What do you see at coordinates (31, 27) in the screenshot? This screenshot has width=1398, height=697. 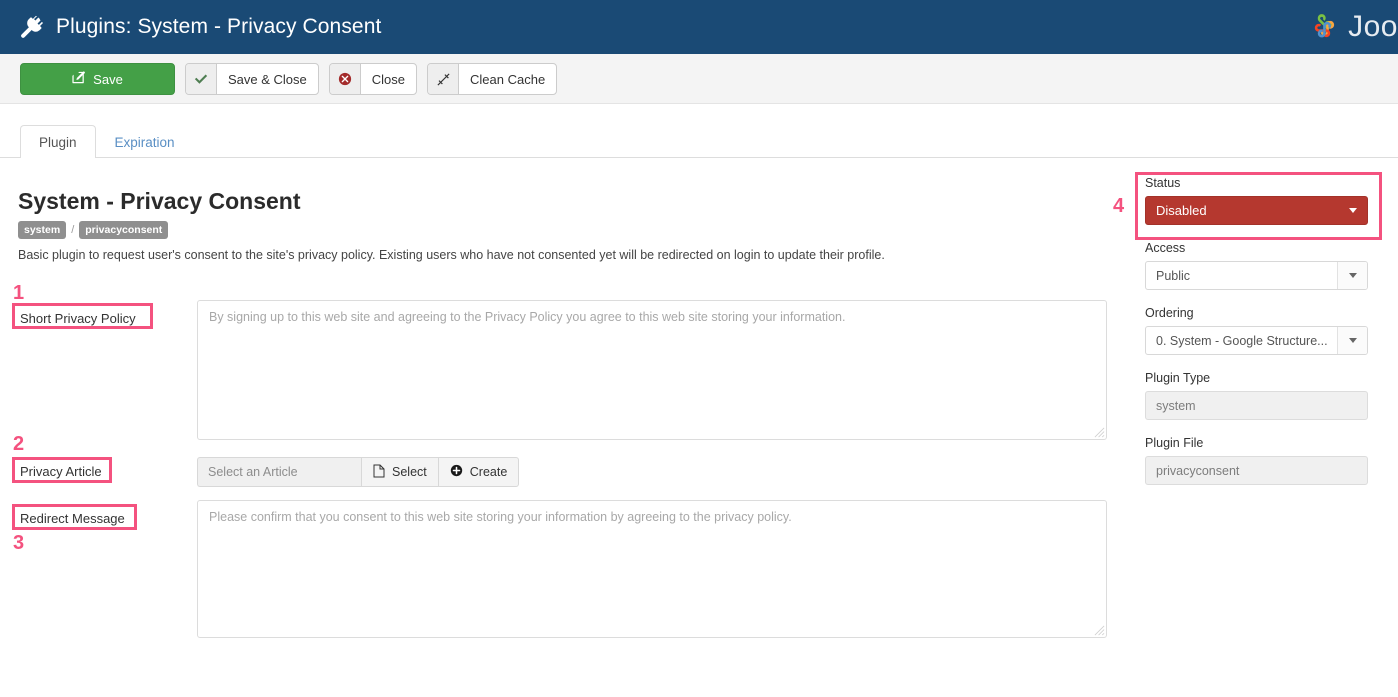 I see `plug-icon` at bounding box center [31, 27].